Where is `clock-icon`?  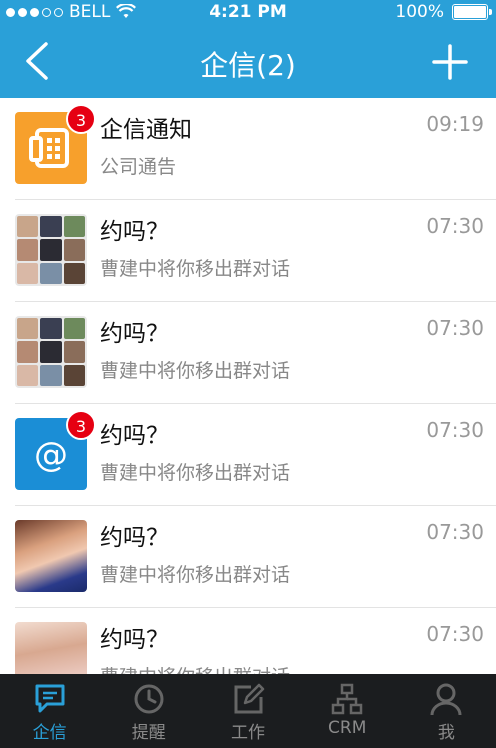 clock-icon is located at coordinates (149, 699).